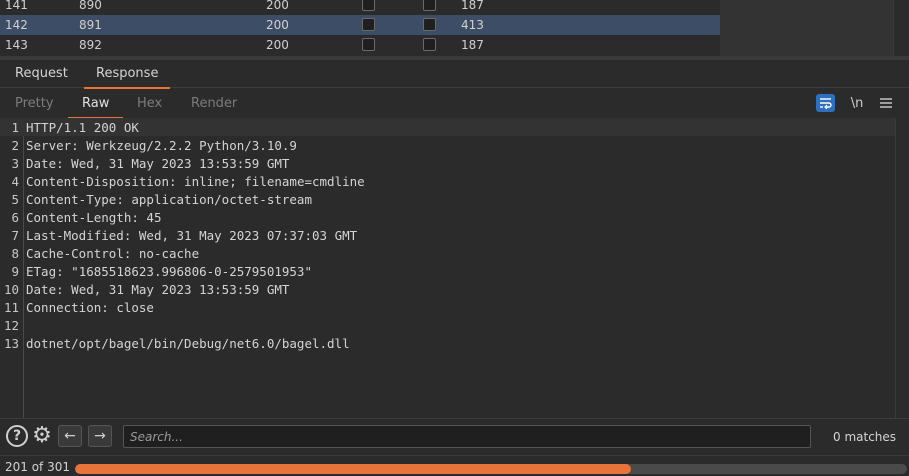  I want to click on arrow-right-icon: →, so click(100, 436).